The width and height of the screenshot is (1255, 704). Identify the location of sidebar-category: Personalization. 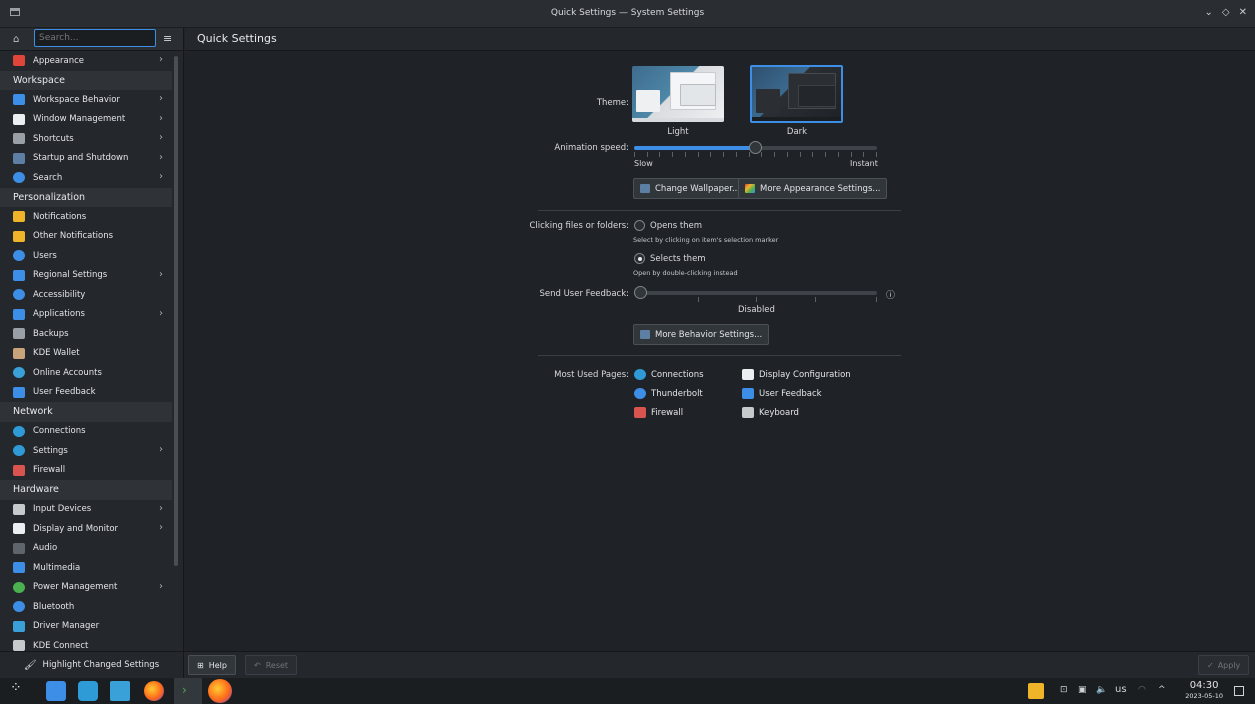
(86, 197).